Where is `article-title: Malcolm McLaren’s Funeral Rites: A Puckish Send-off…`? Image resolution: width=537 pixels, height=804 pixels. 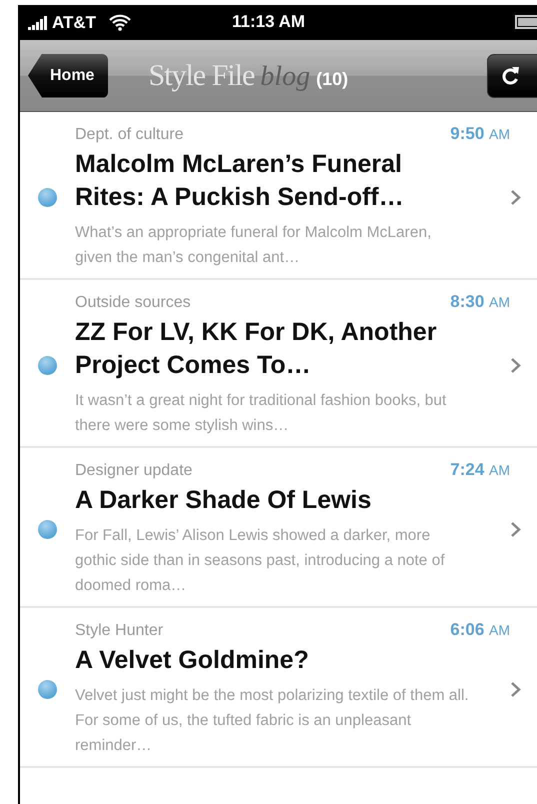
article-title: Malcolm McLaren’s Funeral Rites: A Puckish Send-off… is located at coordinates (275, 181).